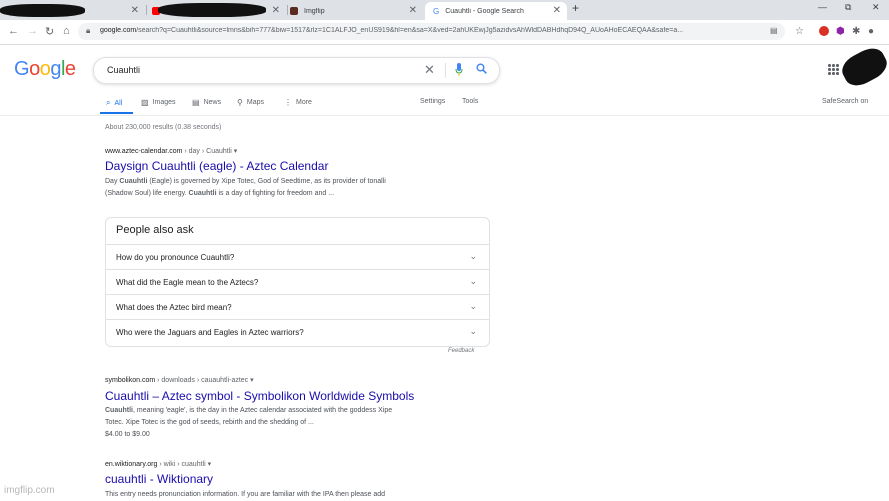  What do you see at coordinates (49, 31) in the screenshot?
I see `reload-icon: ↻` at bounding box center [49, 31].